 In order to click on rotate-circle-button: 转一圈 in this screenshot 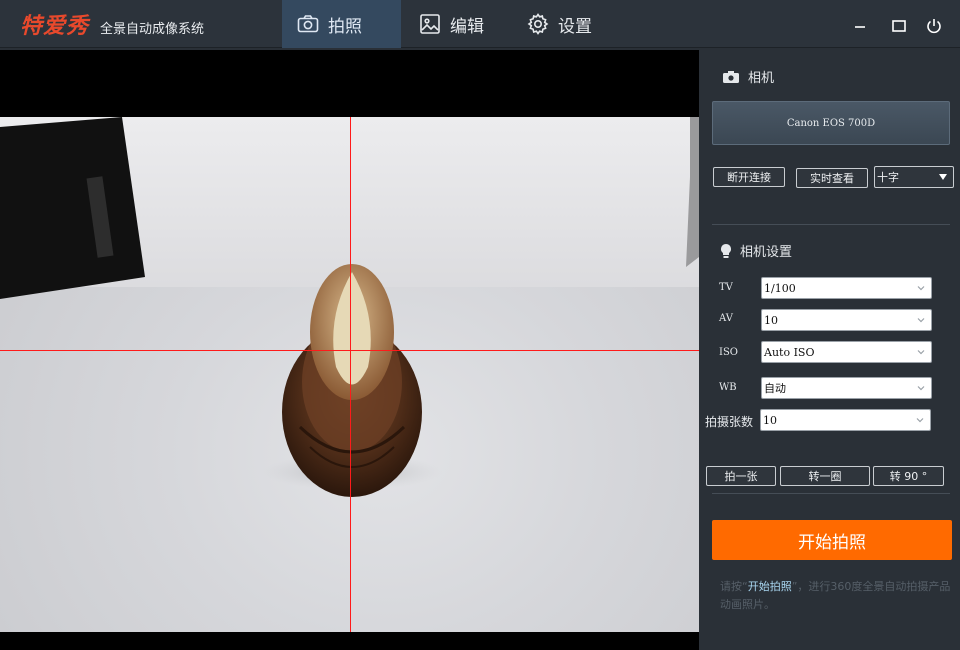, I will do `click(825, 476)`.